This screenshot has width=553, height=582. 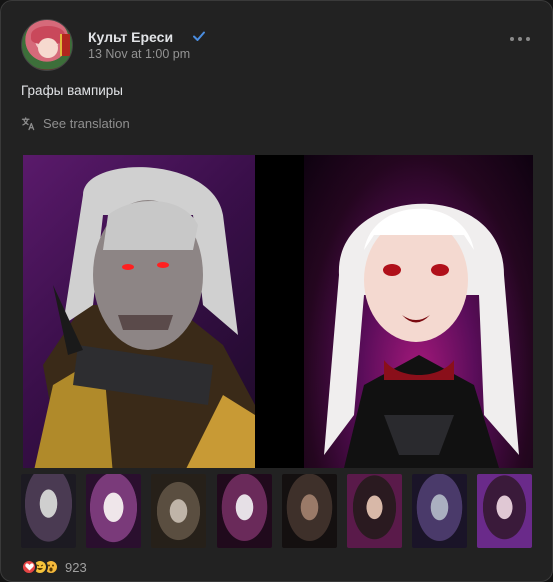 I want to click on see-translation-link: See translation, so click(x=75, y=123).